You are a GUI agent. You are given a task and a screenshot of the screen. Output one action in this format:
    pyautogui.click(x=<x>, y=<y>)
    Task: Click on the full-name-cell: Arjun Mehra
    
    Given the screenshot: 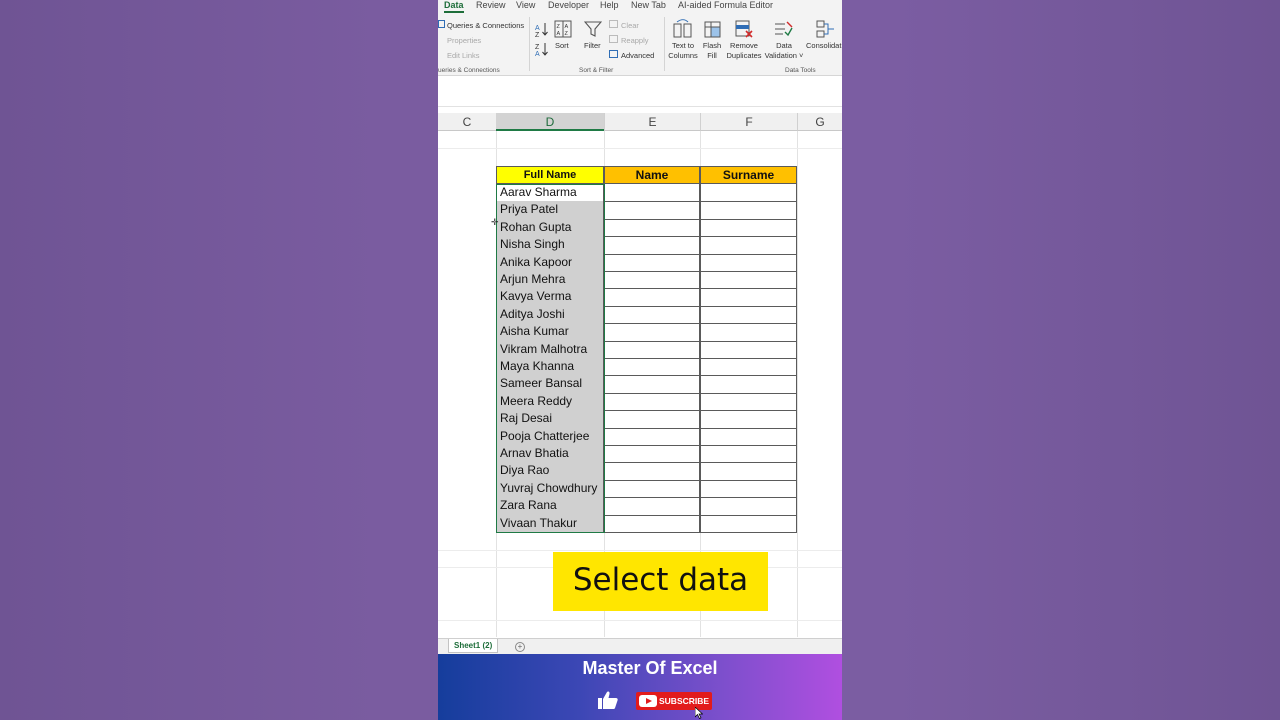 What is the action you would take?
    pyautogui.click(x=550, y=280)
    